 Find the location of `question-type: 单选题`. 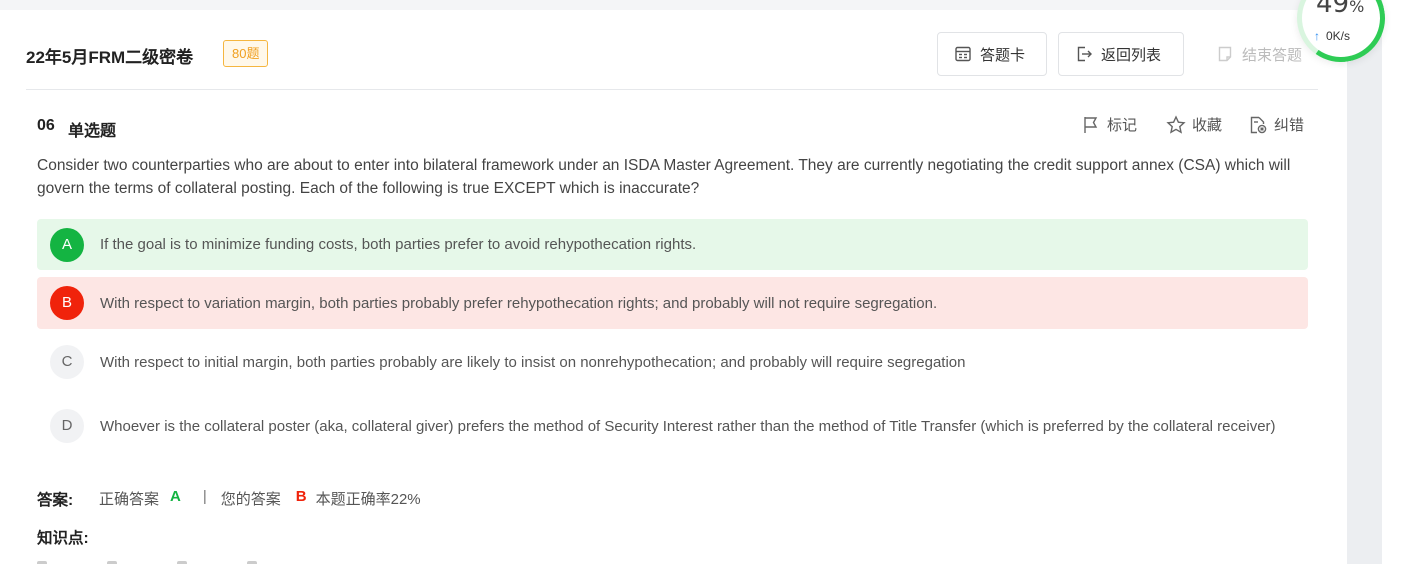

question-type: 单选题 is located at coordinates (92, 131).